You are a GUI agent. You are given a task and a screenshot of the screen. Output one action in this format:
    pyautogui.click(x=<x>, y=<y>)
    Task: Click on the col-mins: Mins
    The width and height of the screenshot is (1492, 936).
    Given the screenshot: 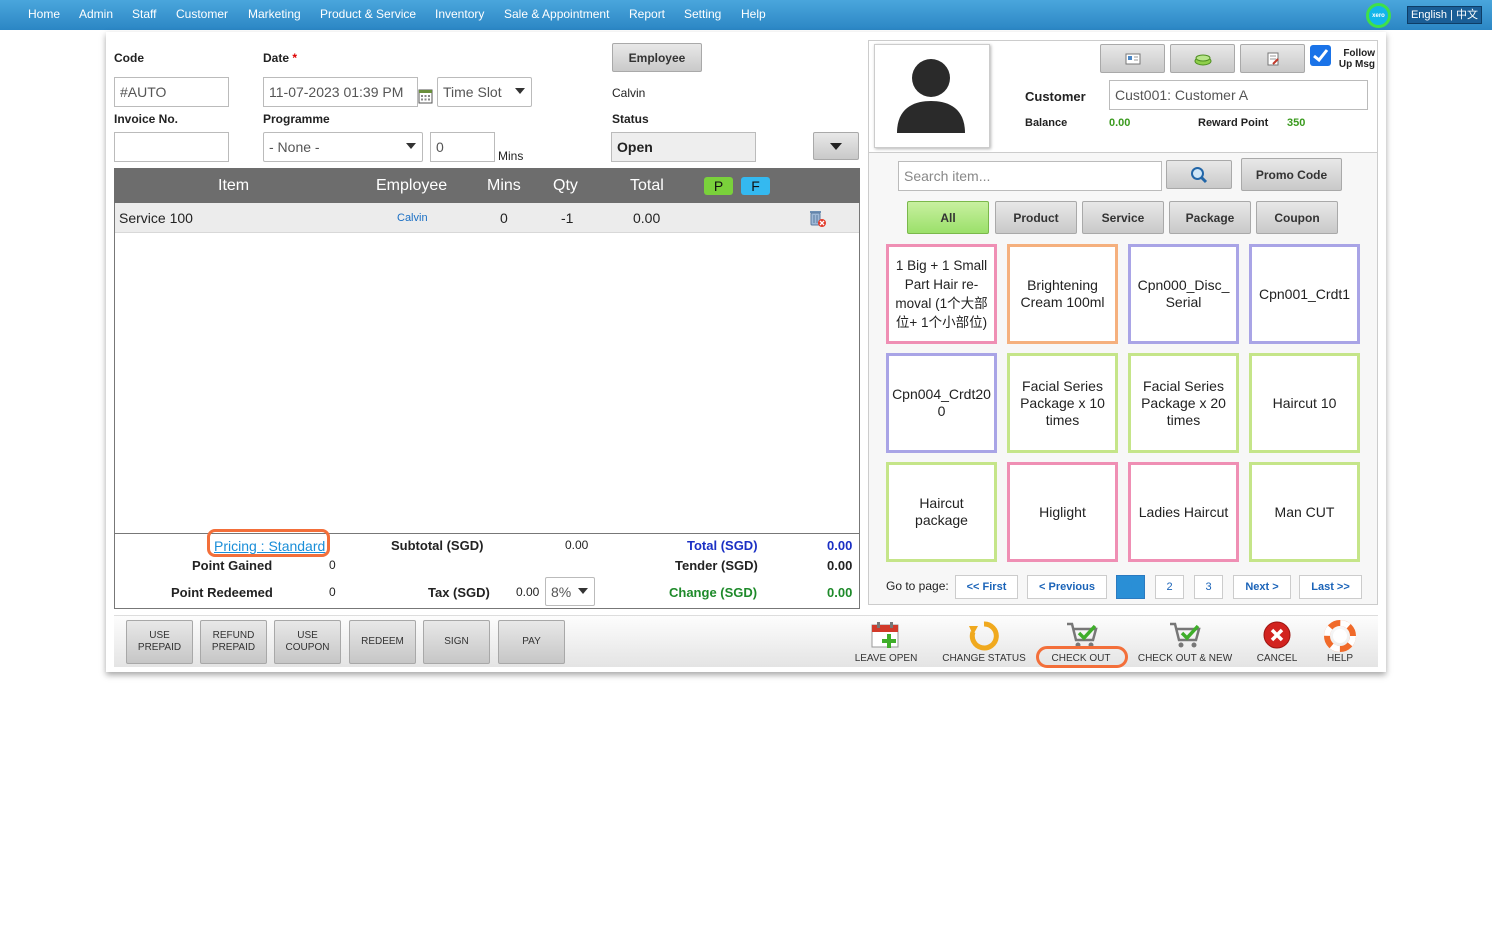 What is the action you would take?
    pyautogui.click(x=504, y=185)
    